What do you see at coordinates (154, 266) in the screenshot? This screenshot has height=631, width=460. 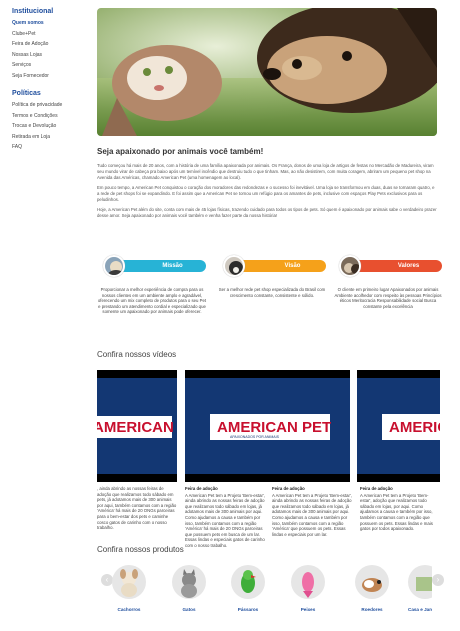 I see `mission-pill: Missão` at bounding box center [154, 266].